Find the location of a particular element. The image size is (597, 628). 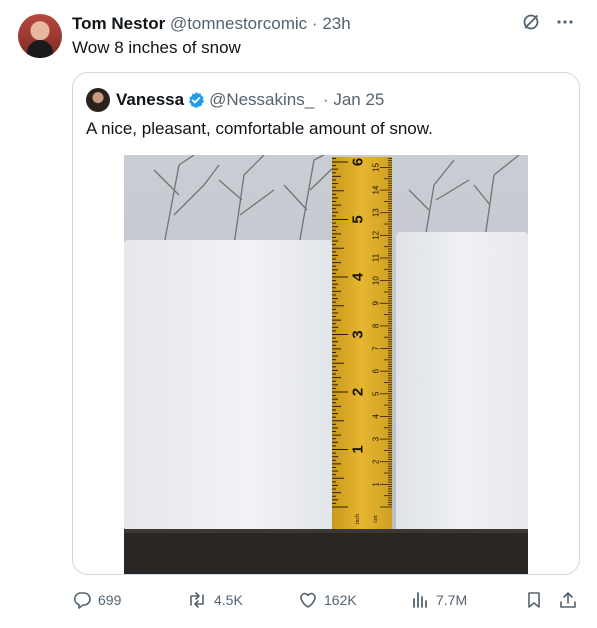

quoted-author-handle: @Nessakins_ is located at coordinates (261, 100).